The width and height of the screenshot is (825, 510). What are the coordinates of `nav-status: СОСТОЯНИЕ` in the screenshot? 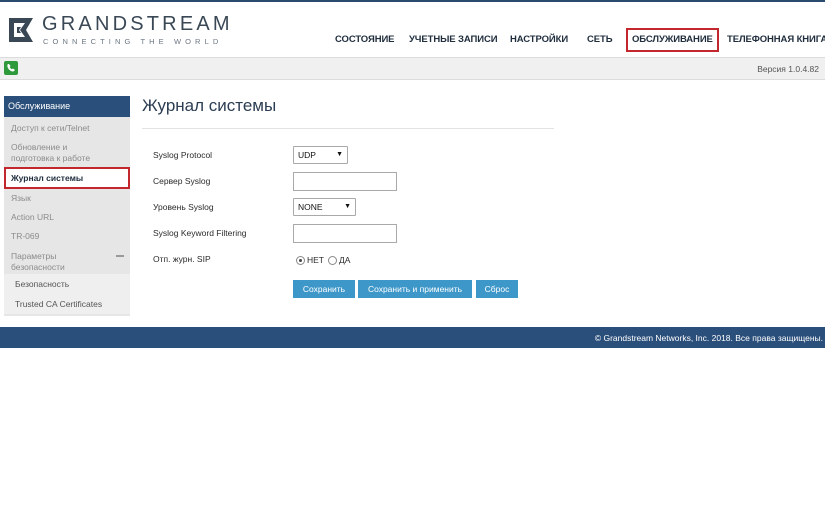 It's located at (365, 40).